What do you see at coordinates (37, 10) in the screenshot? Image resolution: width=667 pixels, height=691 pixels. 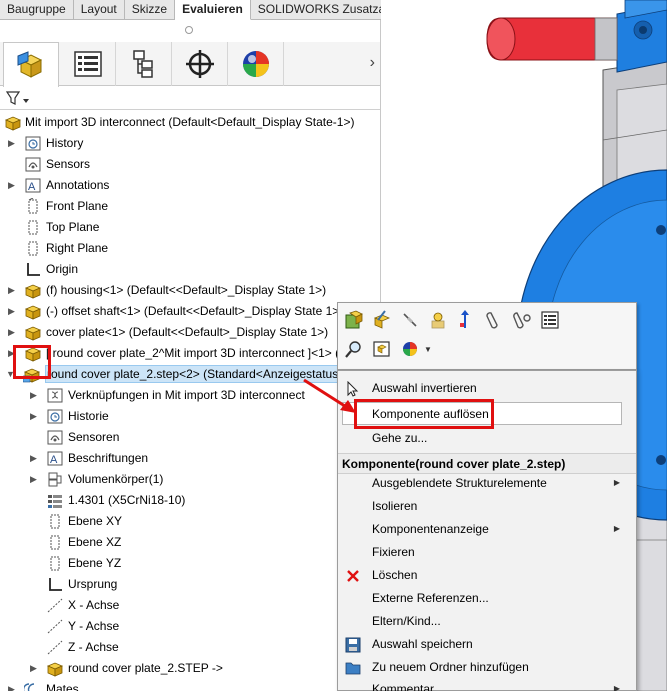 I see `tab-baugruppe: Baugruppe` at bounding box center [37, 10].